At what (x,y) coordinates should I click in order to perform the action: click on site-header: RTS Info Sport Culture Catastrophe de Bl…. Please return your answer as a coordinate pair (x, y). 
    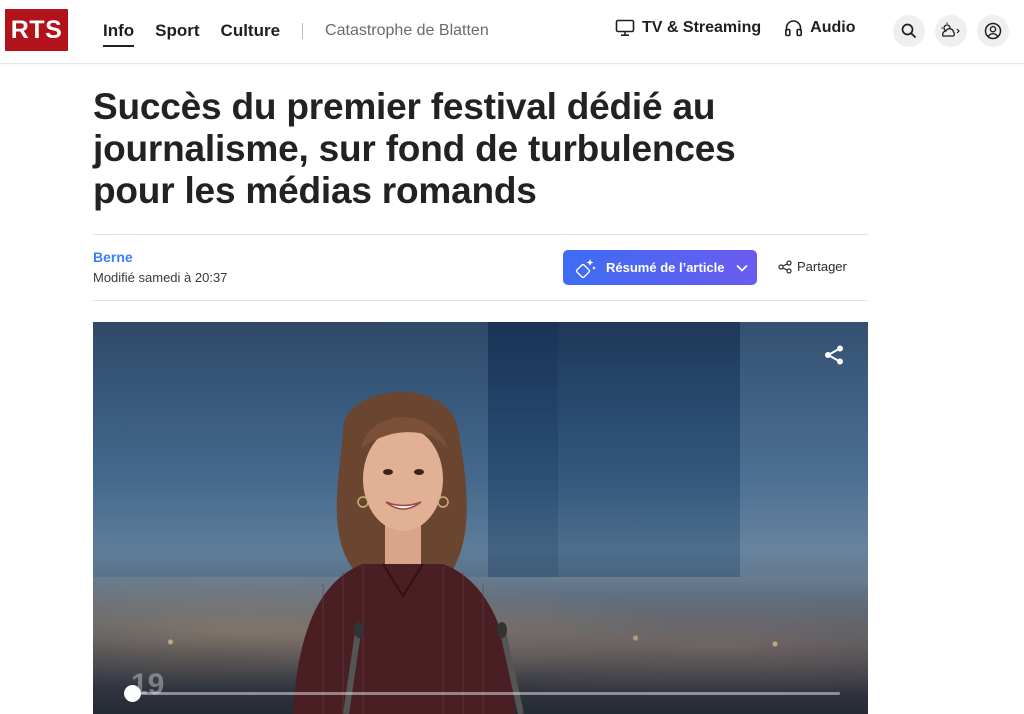
    Looking at the image, I should click on (512, 32).